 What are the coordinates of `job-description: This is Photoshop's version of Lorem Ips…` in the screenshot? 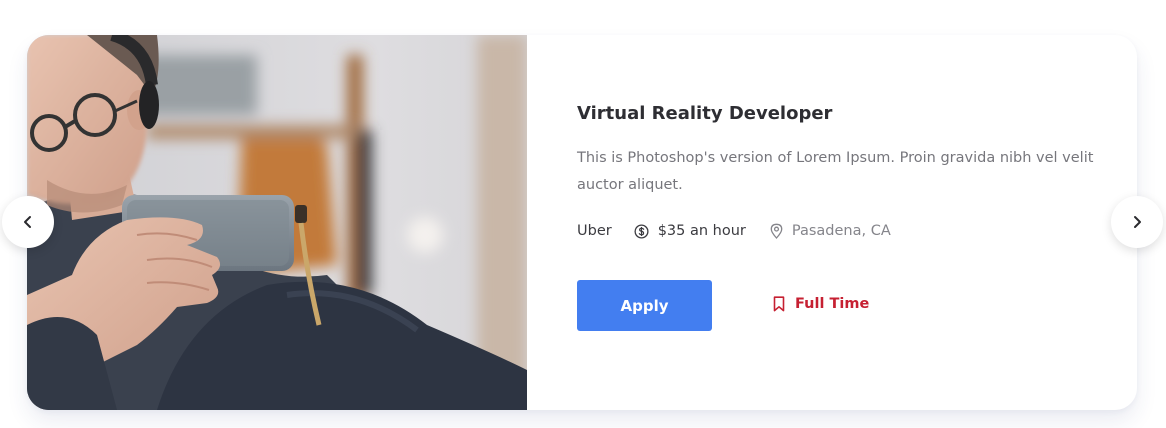 It's located at (835, 171).